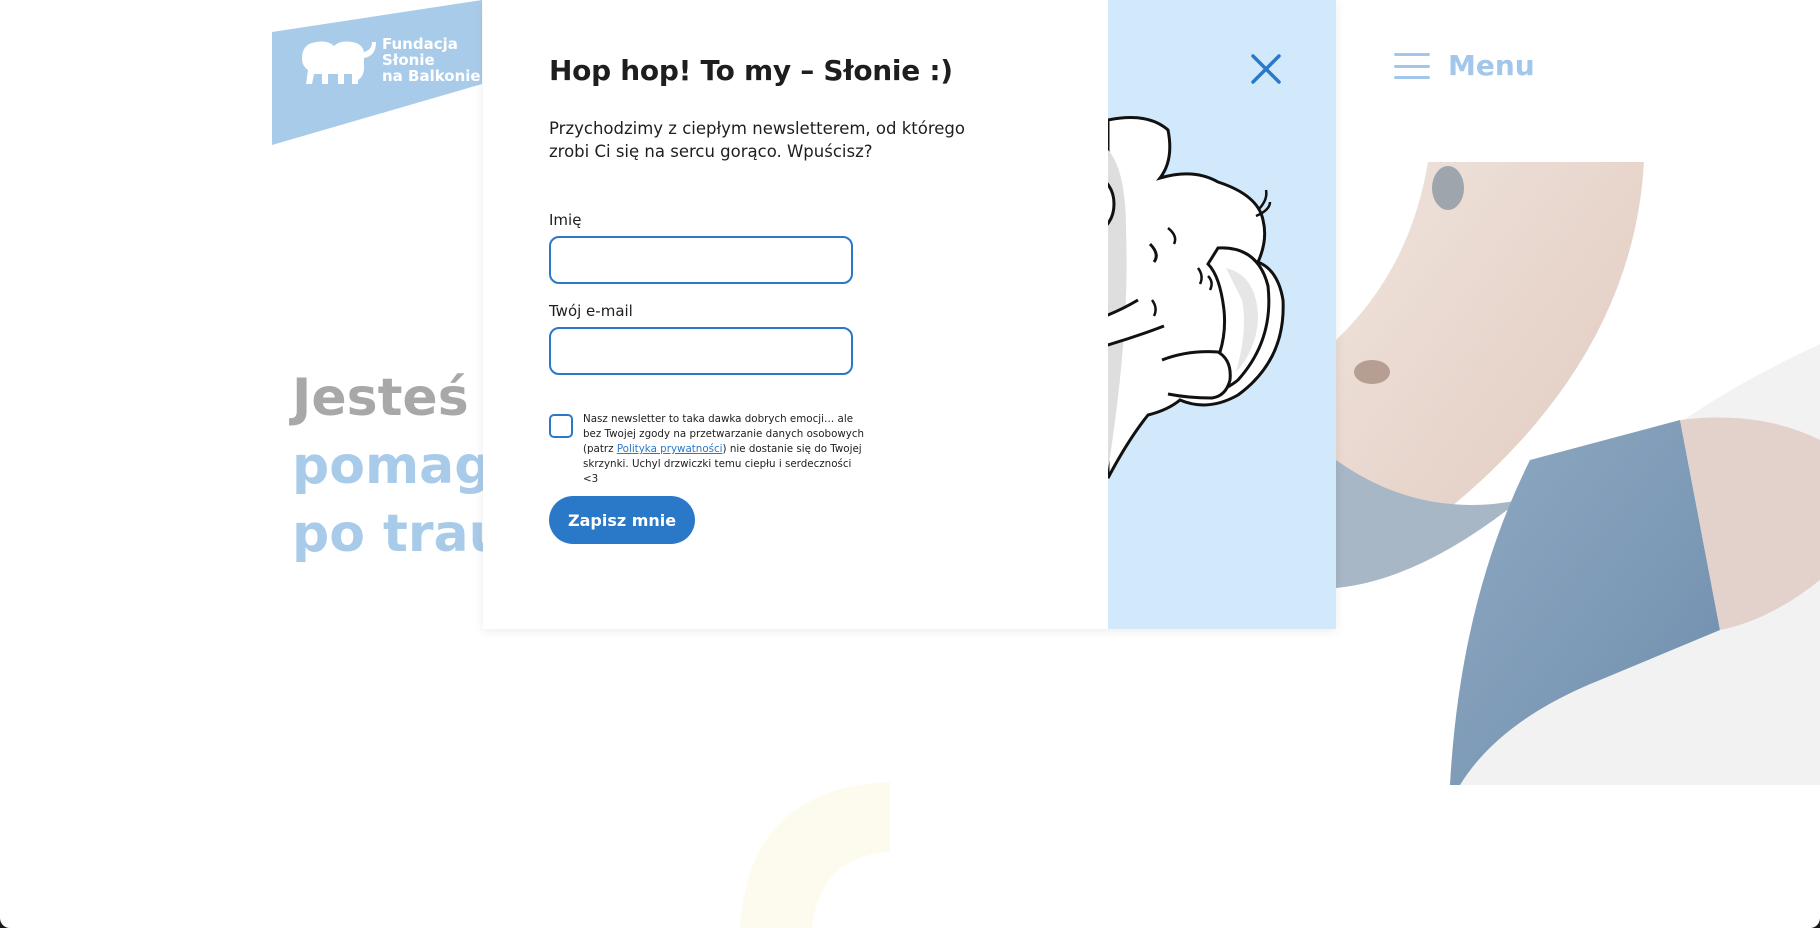 Image resolution: width=1820 pixels, height=928 pixels. Describe the element at coordinates (561, 426) in the screenshot. I see `consent-checkbox` at that location.